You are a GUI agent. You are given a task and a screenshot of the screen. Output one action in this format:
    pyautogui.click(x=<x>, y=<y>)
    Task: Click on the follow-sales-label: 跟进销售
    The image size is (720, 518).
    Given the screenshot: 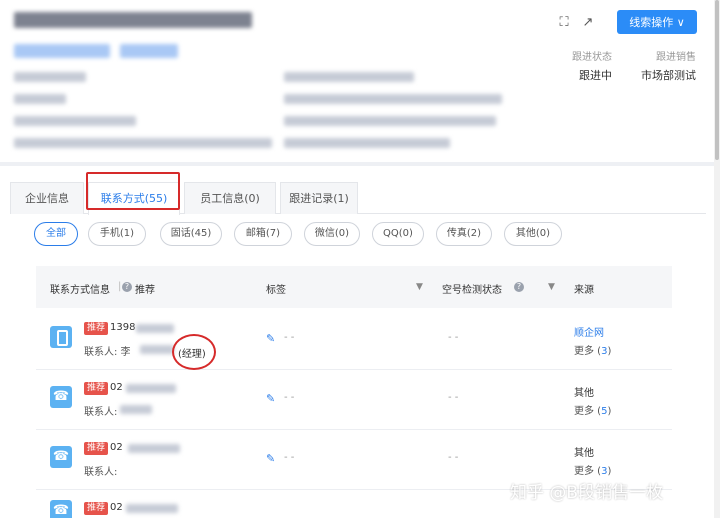 What is the action you would take?
    pyautogui.click(x=676, y=57)
    